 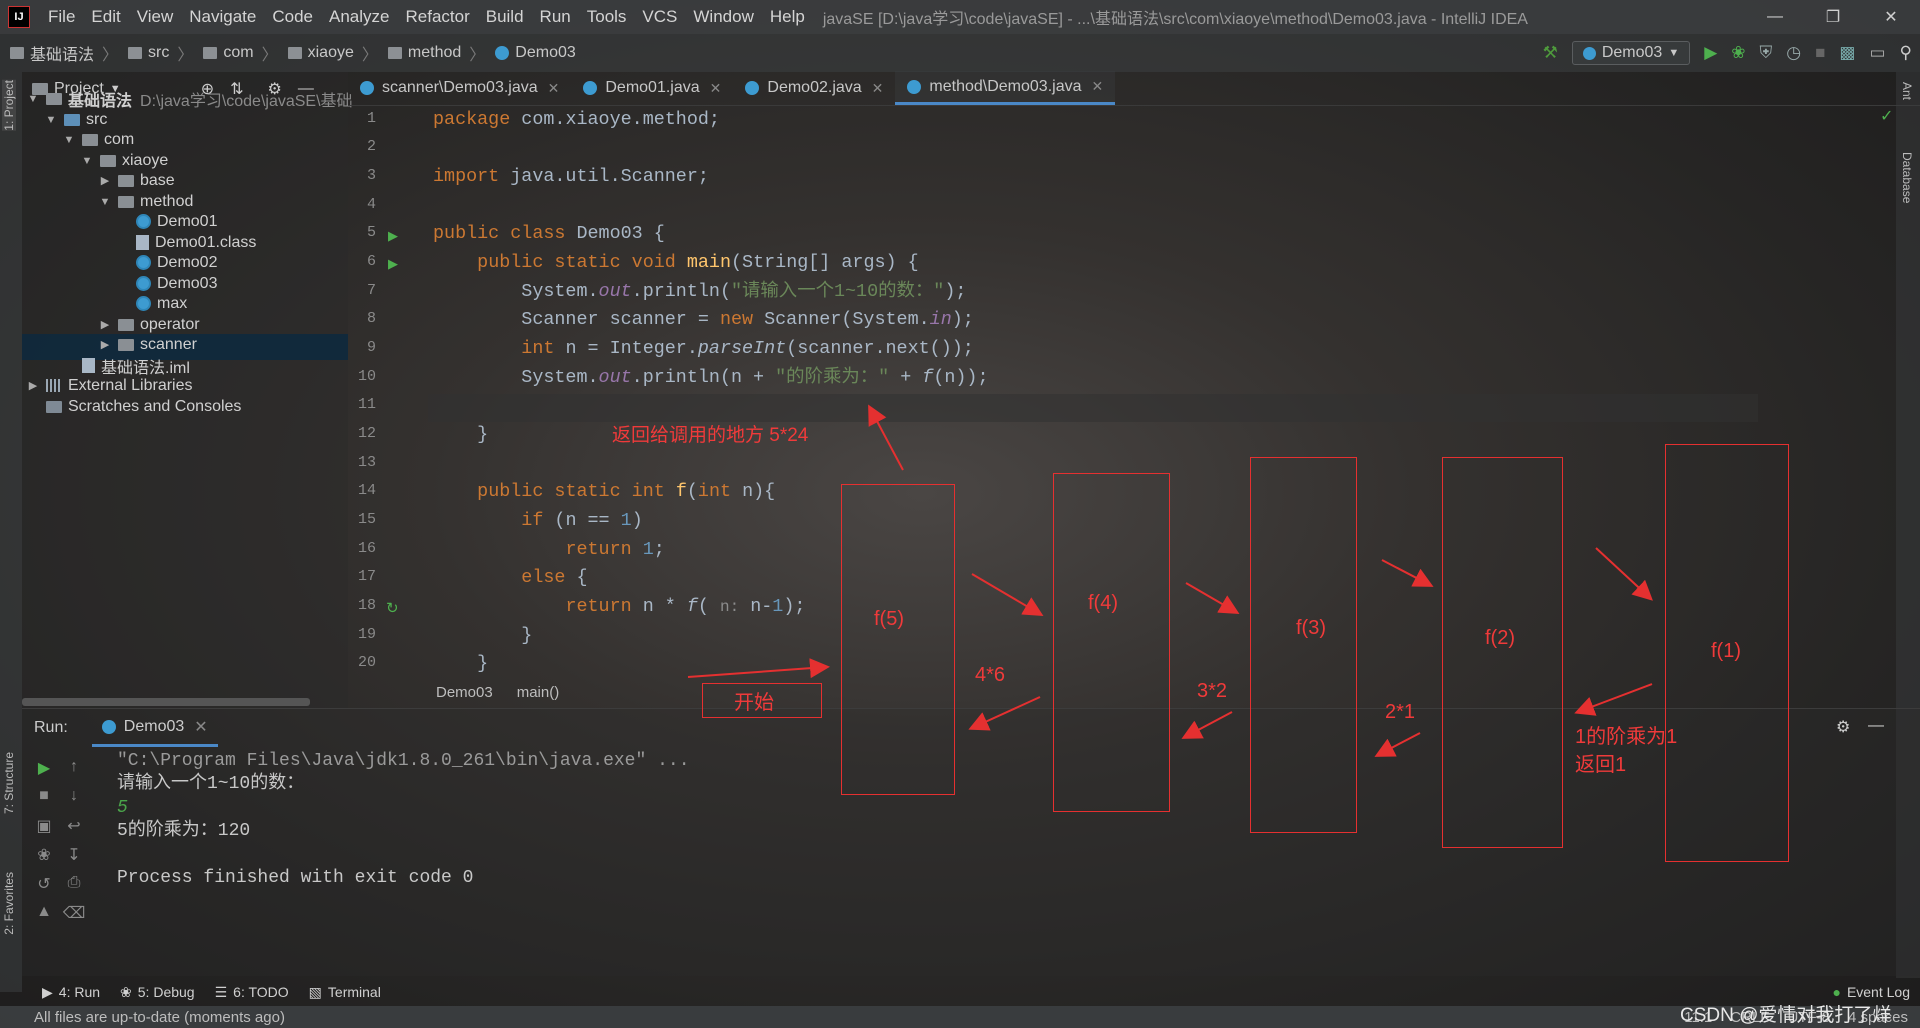 What do you see at coordinates (1601, 765) in the screenshot?
I see `label-return-1: 返回1` at bounding box center [1601, 765].